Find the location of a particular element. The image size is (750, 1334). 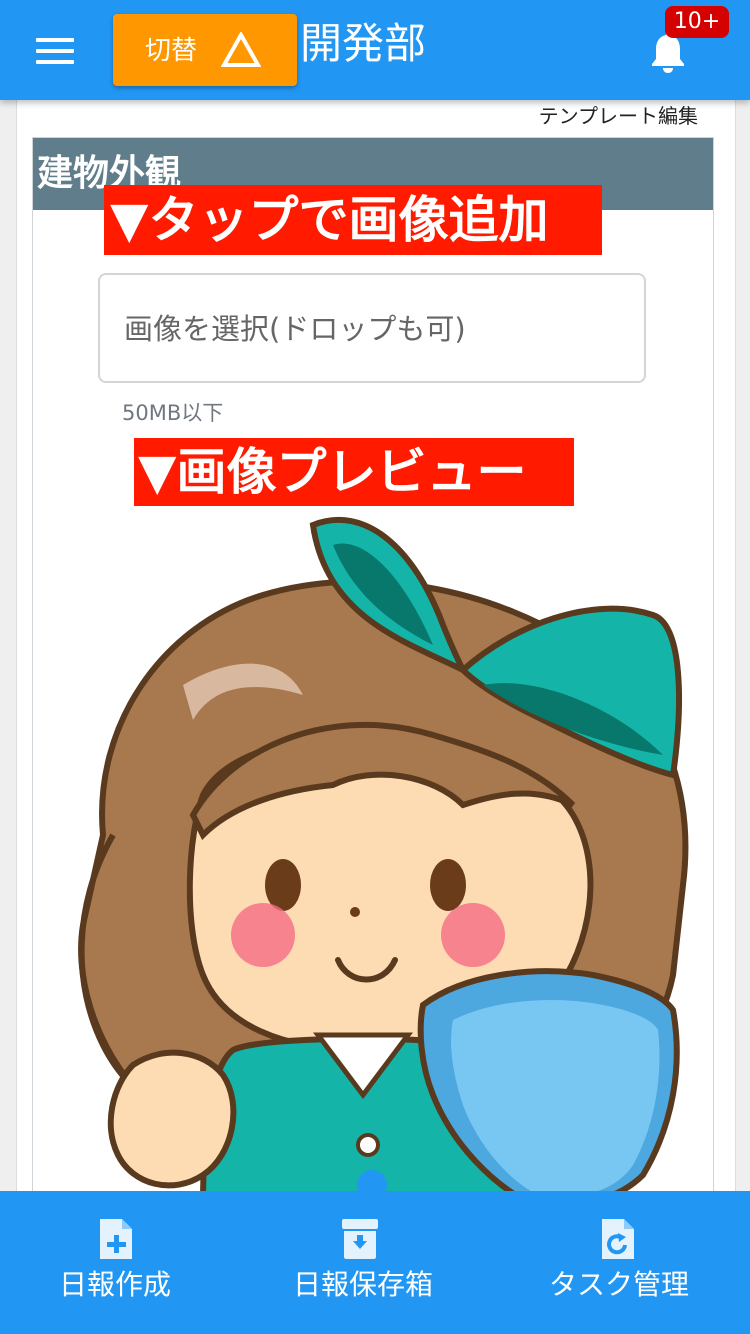

bottom-nav: 日報作成 日報保存箱 タスク管理 is located at coordinates (375, 1262).